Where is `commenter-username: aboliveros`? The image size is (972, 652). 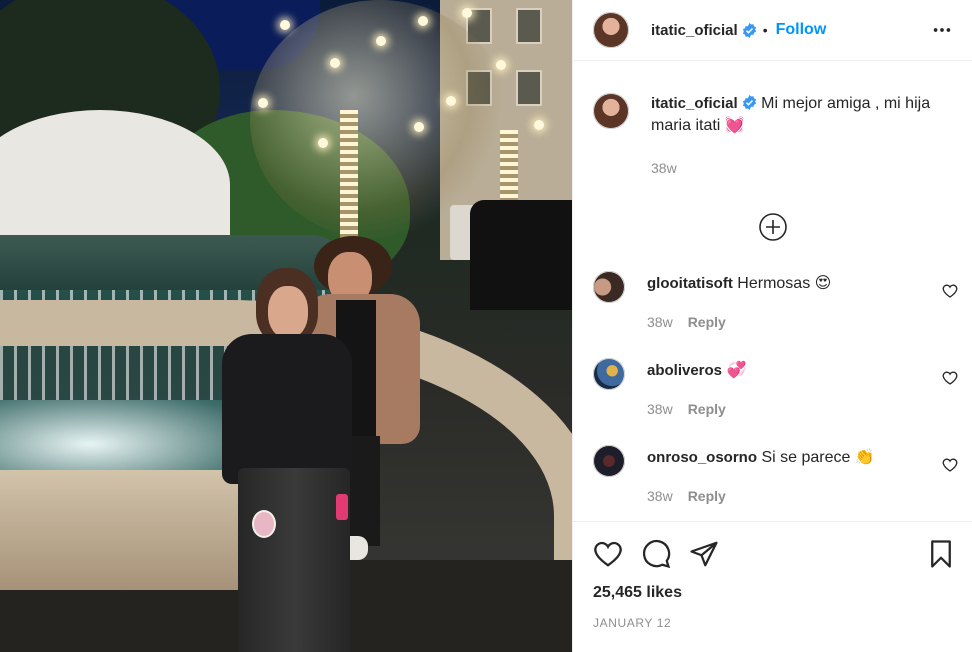
commenter-username: aboliveros is located at coordinates (684, 370).